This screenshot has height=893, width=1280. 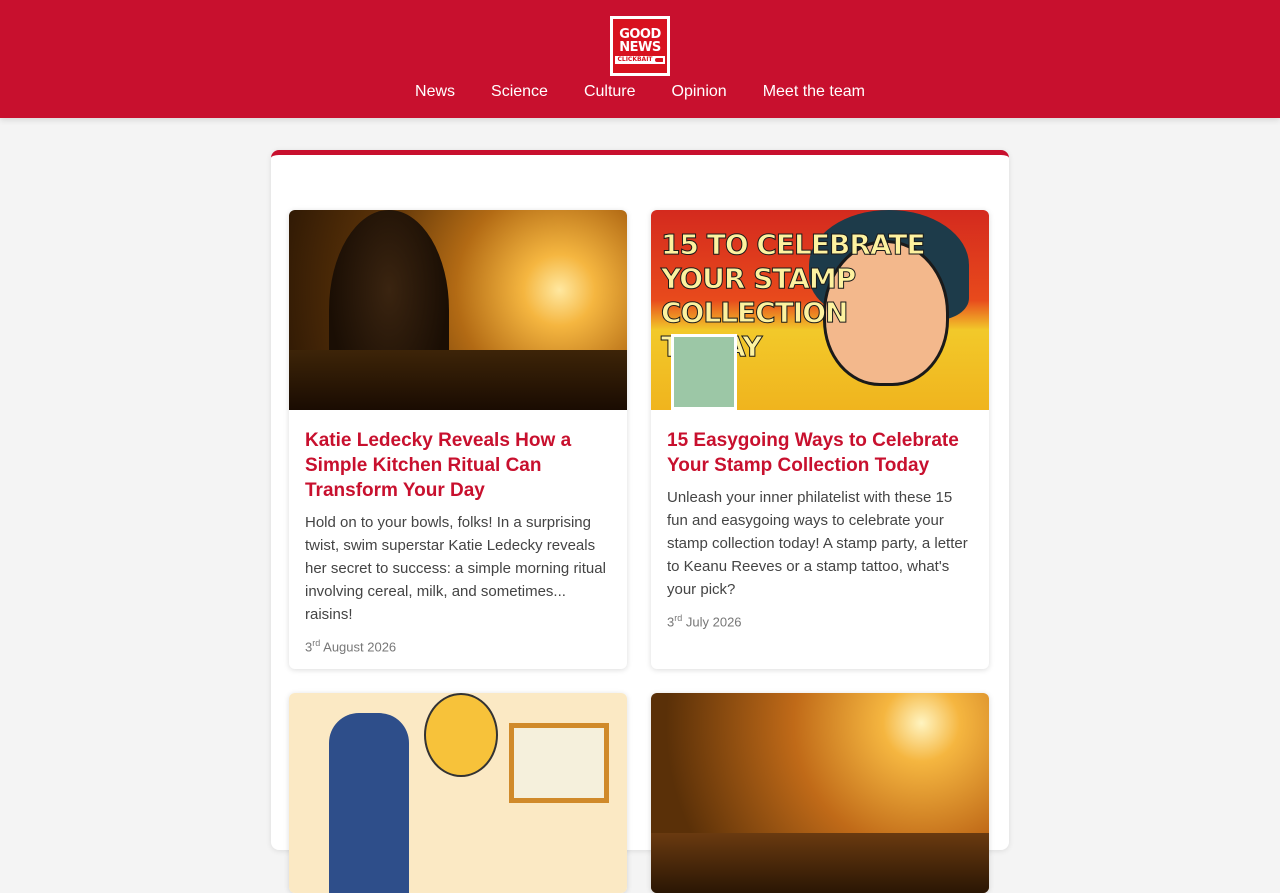 I want to click on article-image-illustration, so click(x=458, y=793).